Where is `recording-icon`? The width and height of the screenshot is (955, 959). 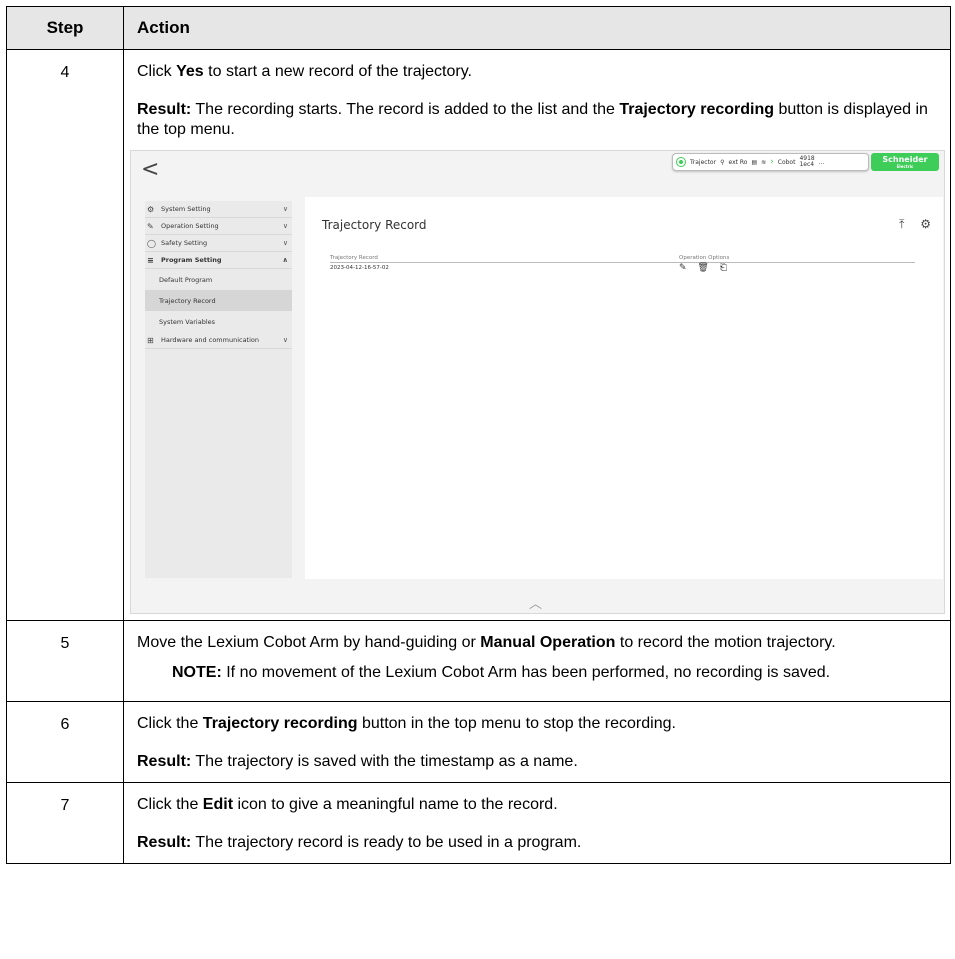
recording-icon is located at coordinates (681, 162).